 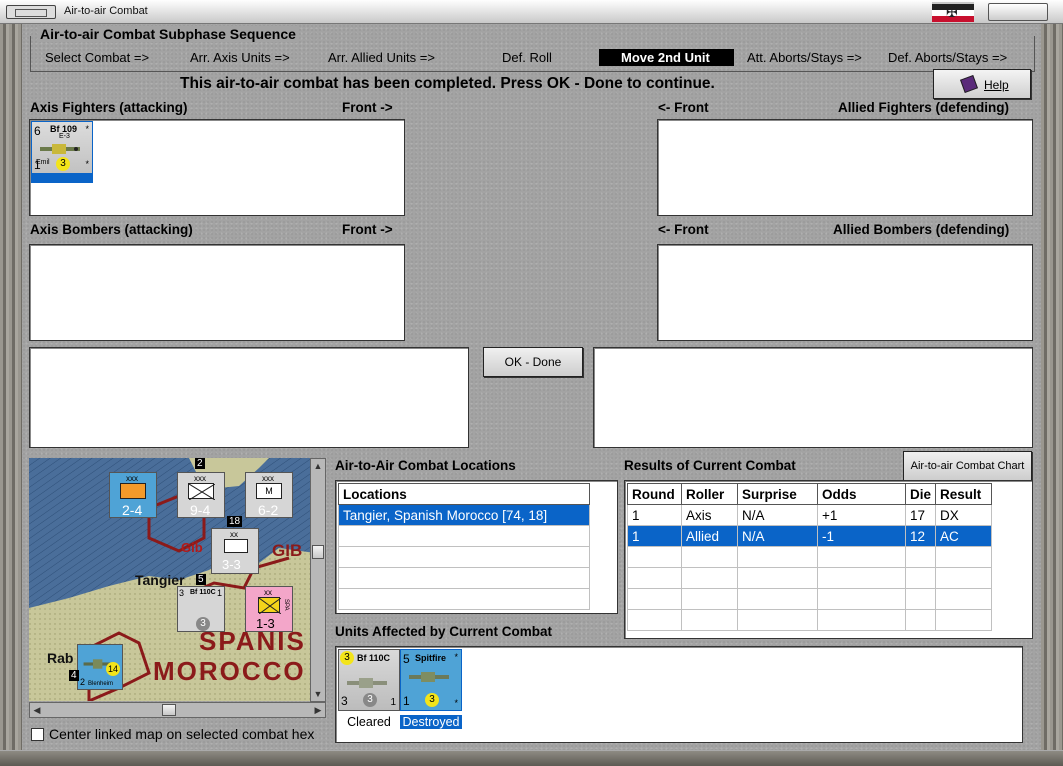 What do you see at coordinates (286, 605) in the screenshot?
I see `map-counter-side: SPA` at bounding box center [286, 605].